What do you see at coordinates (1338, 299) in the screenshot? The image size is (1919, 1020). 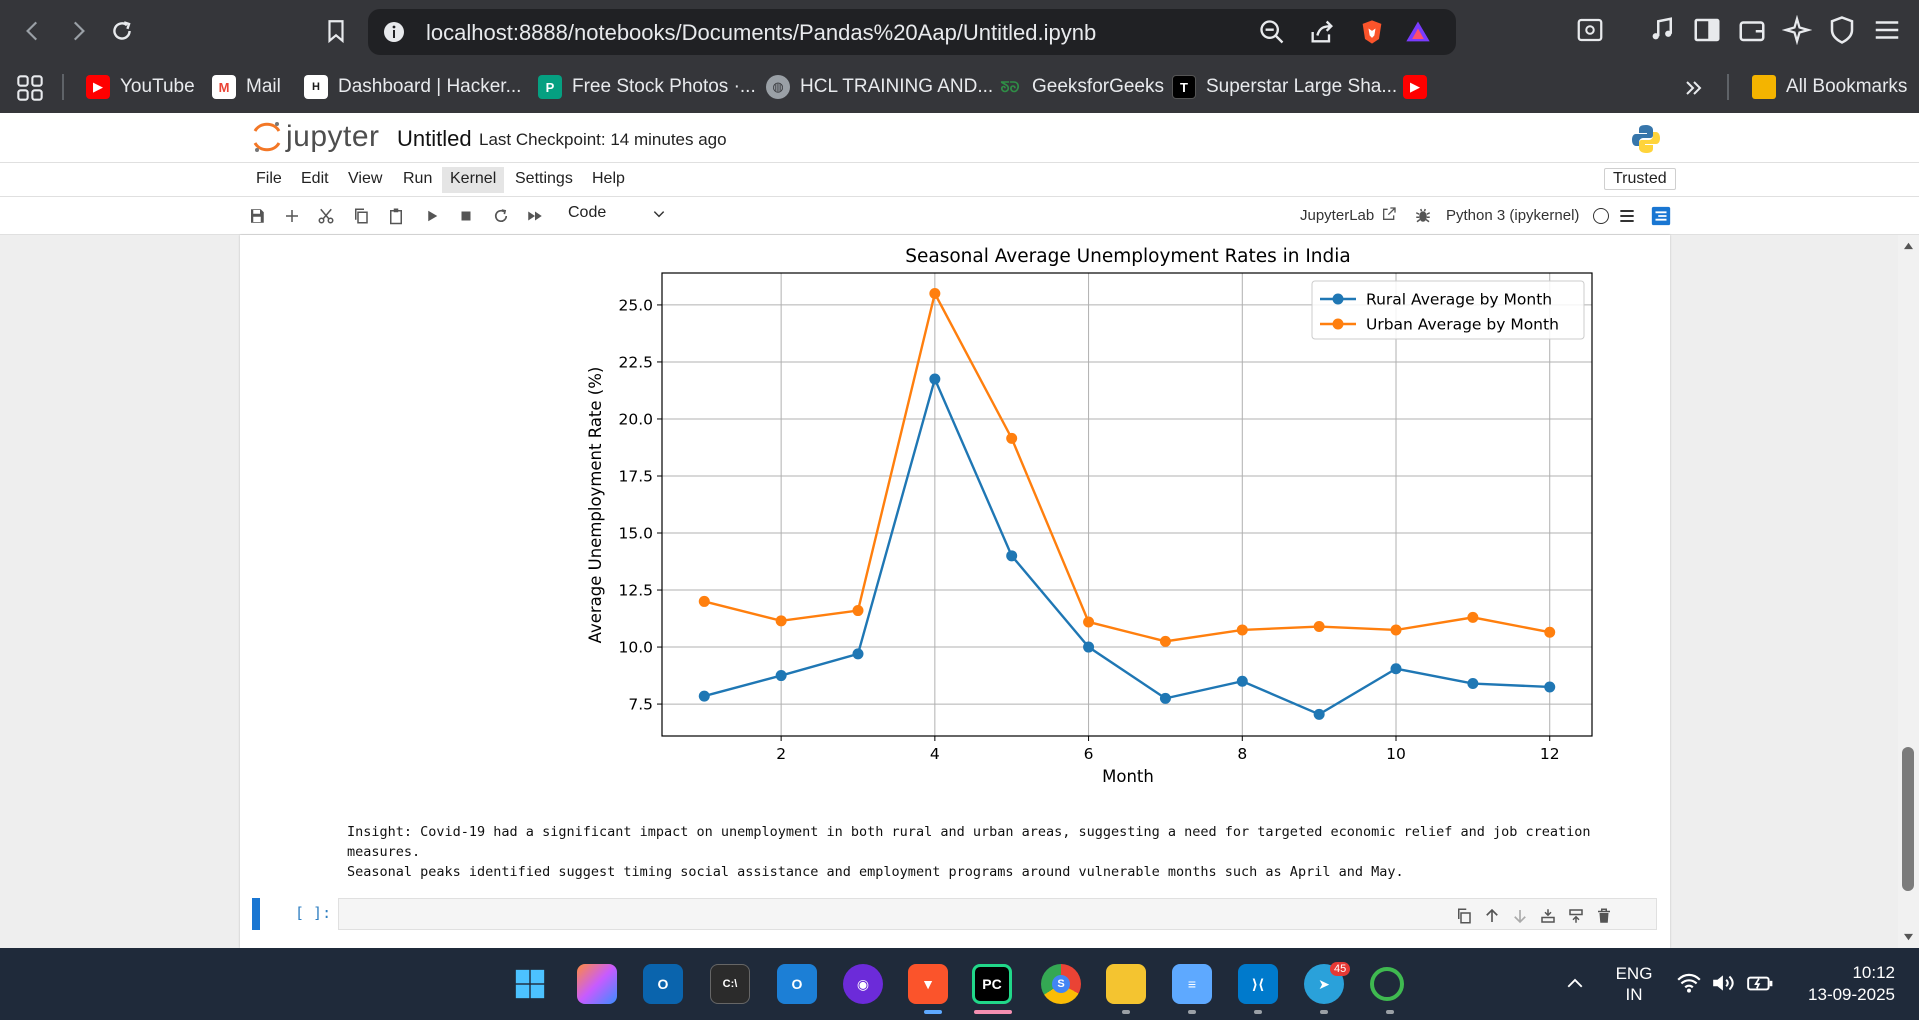 I see `legend-marker` at bounding box center [1338, 299].